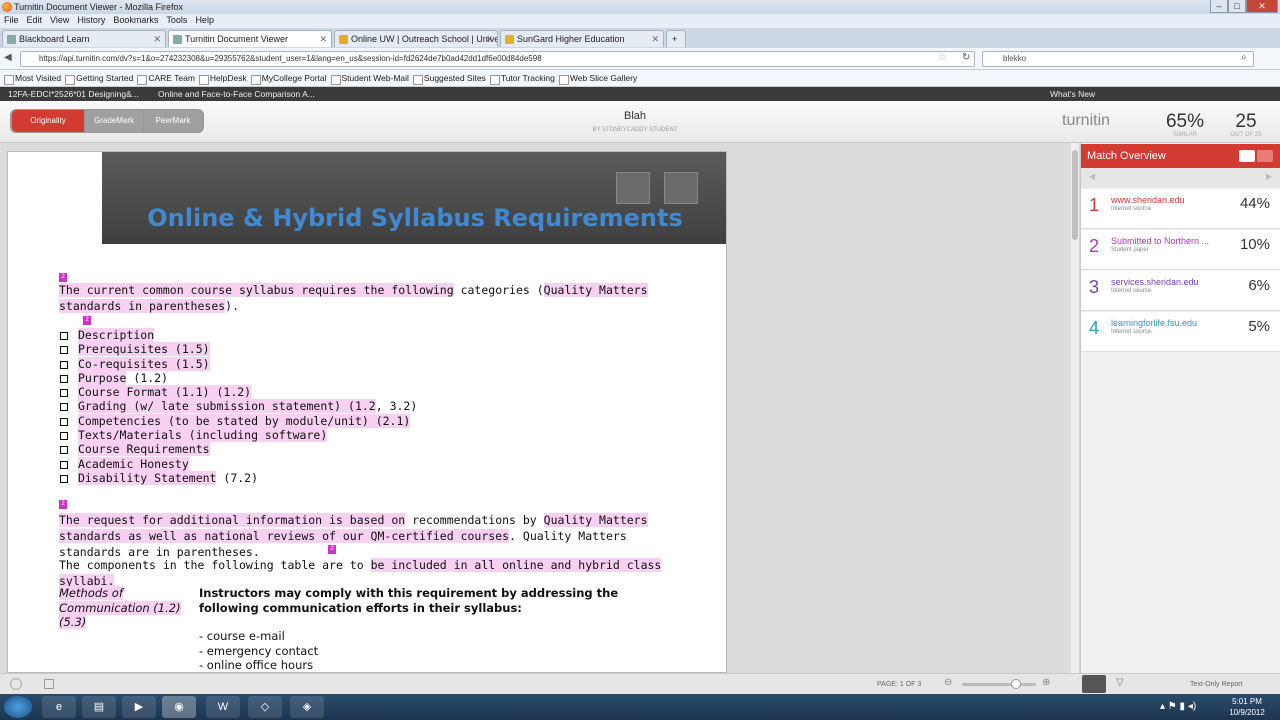 This screenshot has height=720, width=1280. I want to click on zoom-out-icon: ⊖, so click(948, 682).